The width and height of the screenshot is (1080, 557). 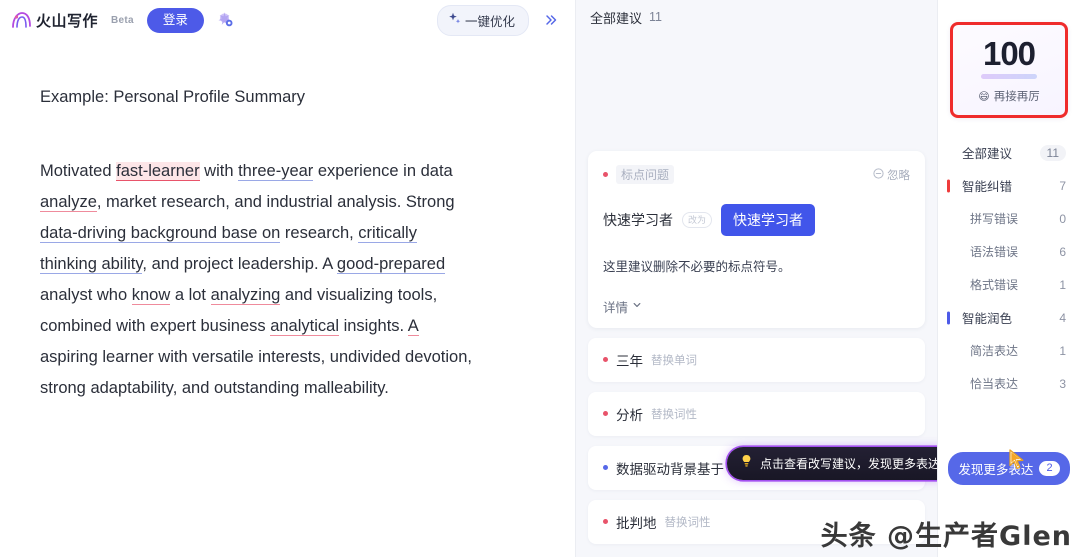 What do you see at coordinates (987, 319) in the screenshot?
I see `sidebar-item-label: 智能润色` at bounding box center [987, 319].